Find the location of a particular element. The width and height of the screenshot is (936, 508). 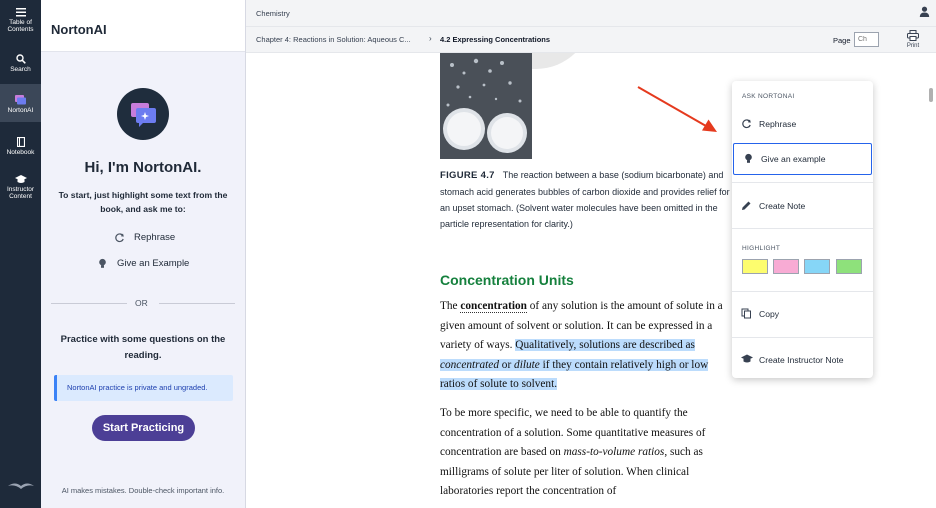

rail-label: Contents is located at coordinates (20, 29).